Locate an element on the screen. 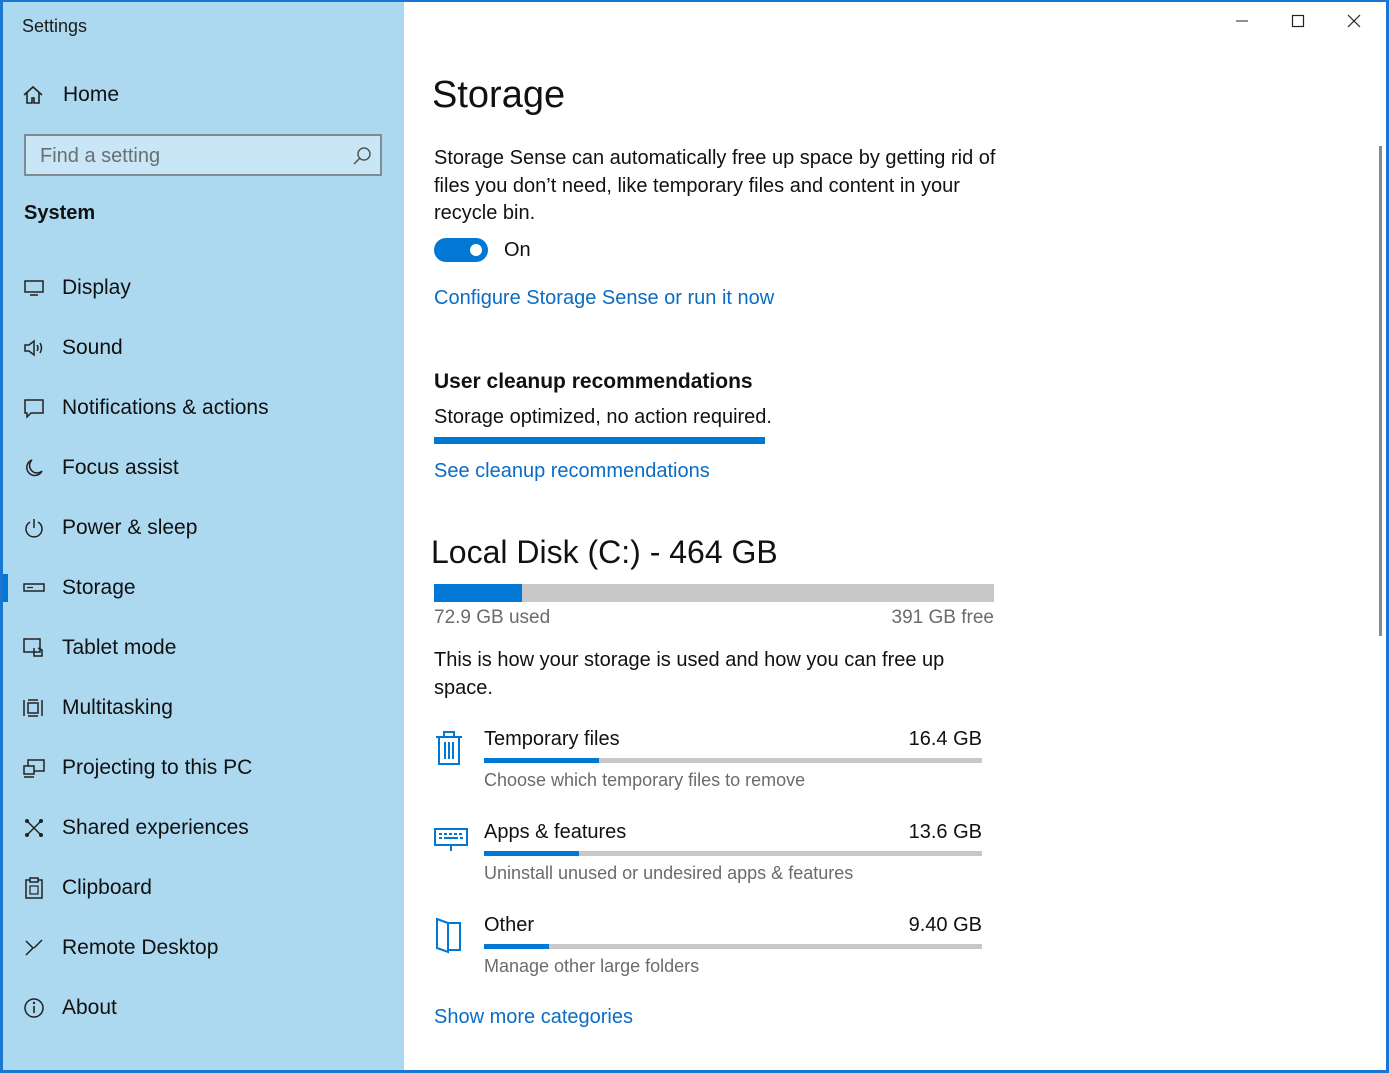  multitask-icon is located at coordinates (34, 708).